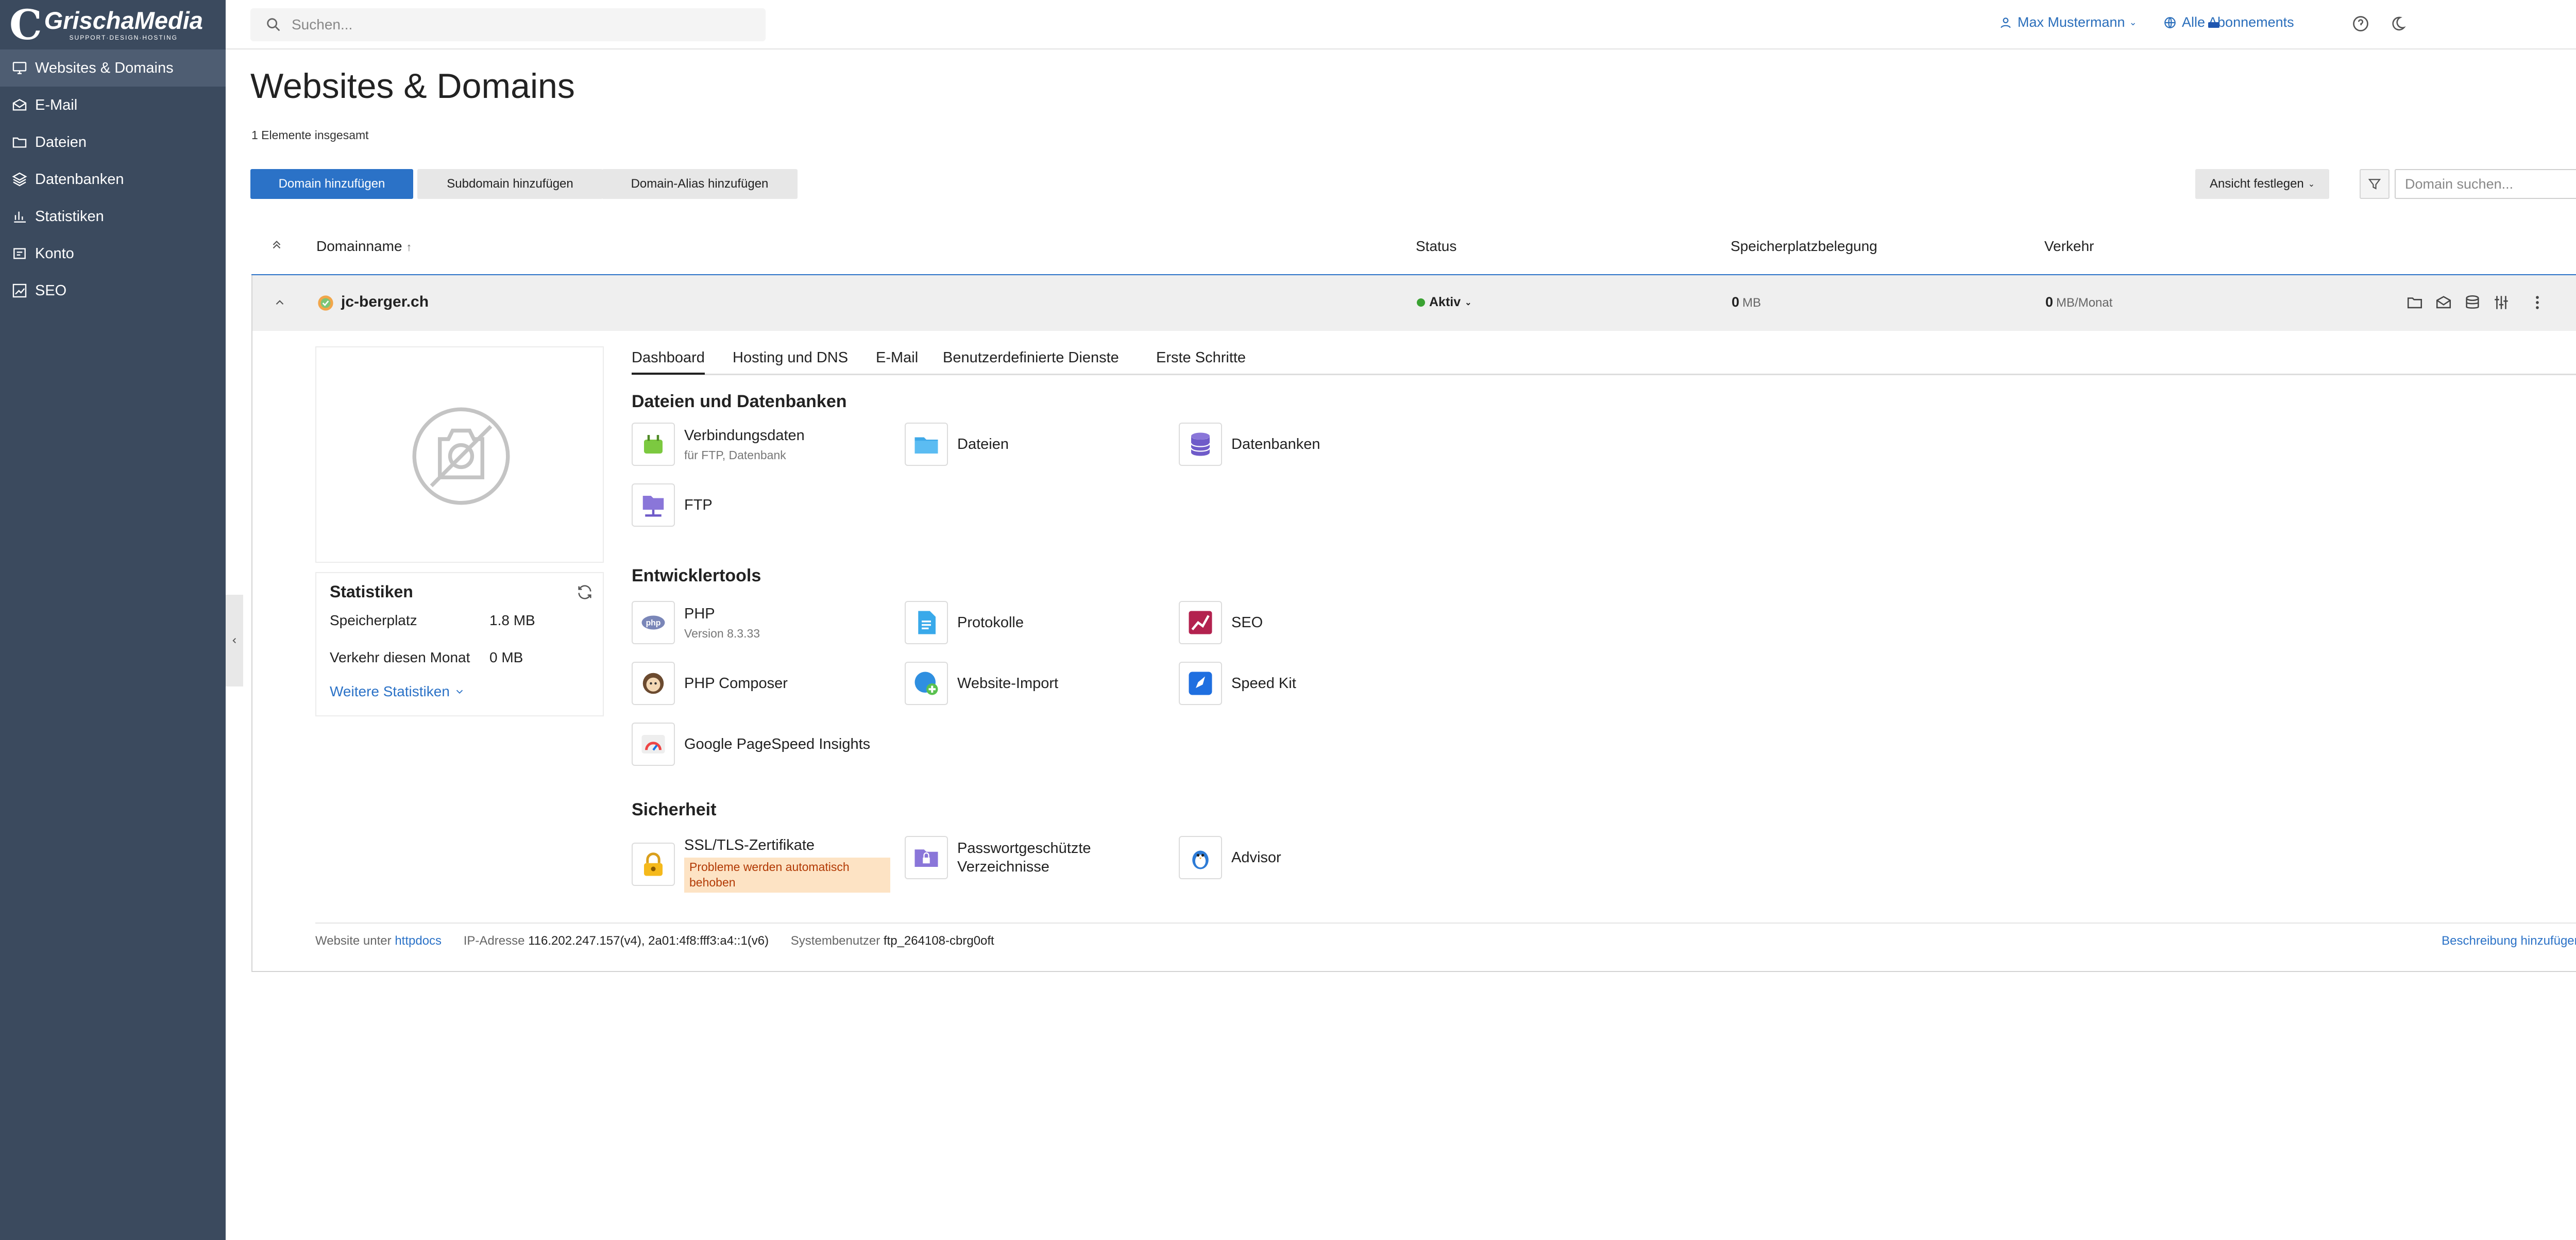 Image resolution: width=2576 pixels, height=1240 pixels. I want to click on tab-getting-started: Erste Schritte, so click(1201, 358).